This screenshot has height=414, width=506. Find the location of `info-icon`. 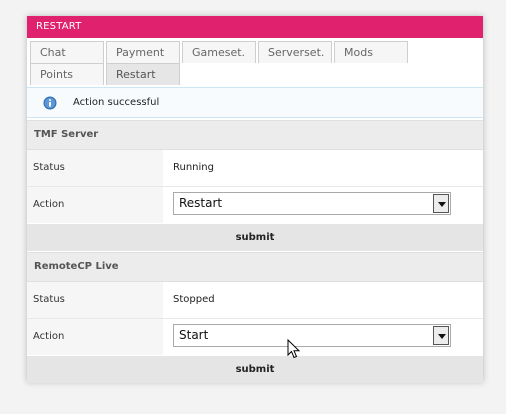

info-icon is located at coordinates (50, 103).